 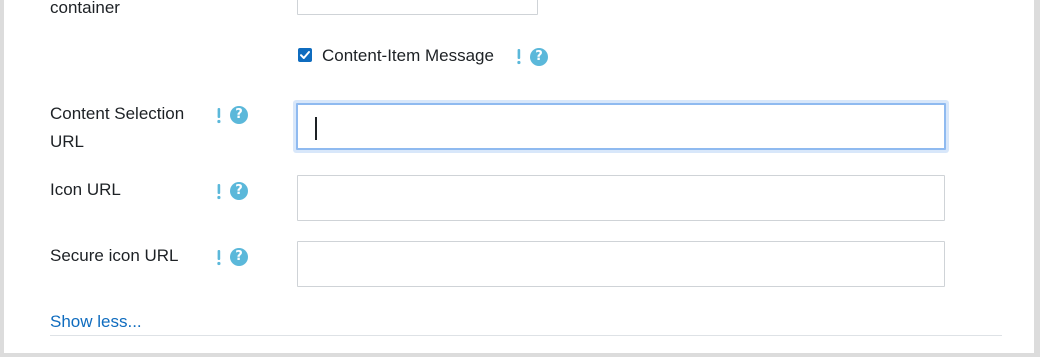 I want to click on secure-icon-url-input, so click(x=621, y=264).